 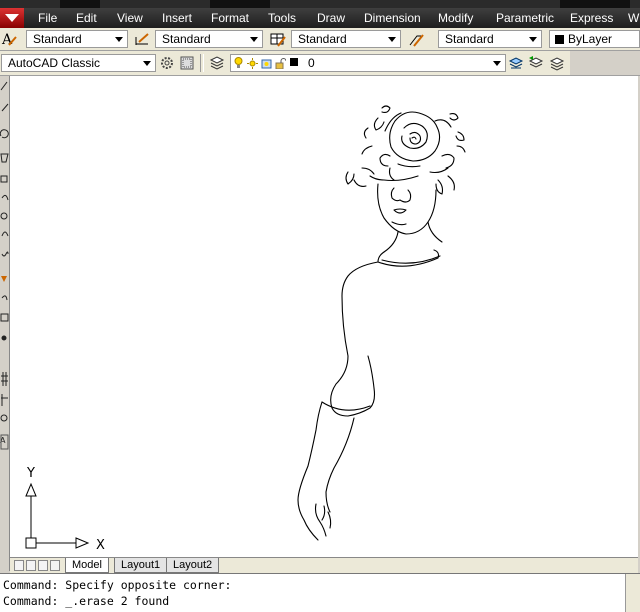 I want to click on draw-toolbar: A, so click(x=5, y=323).